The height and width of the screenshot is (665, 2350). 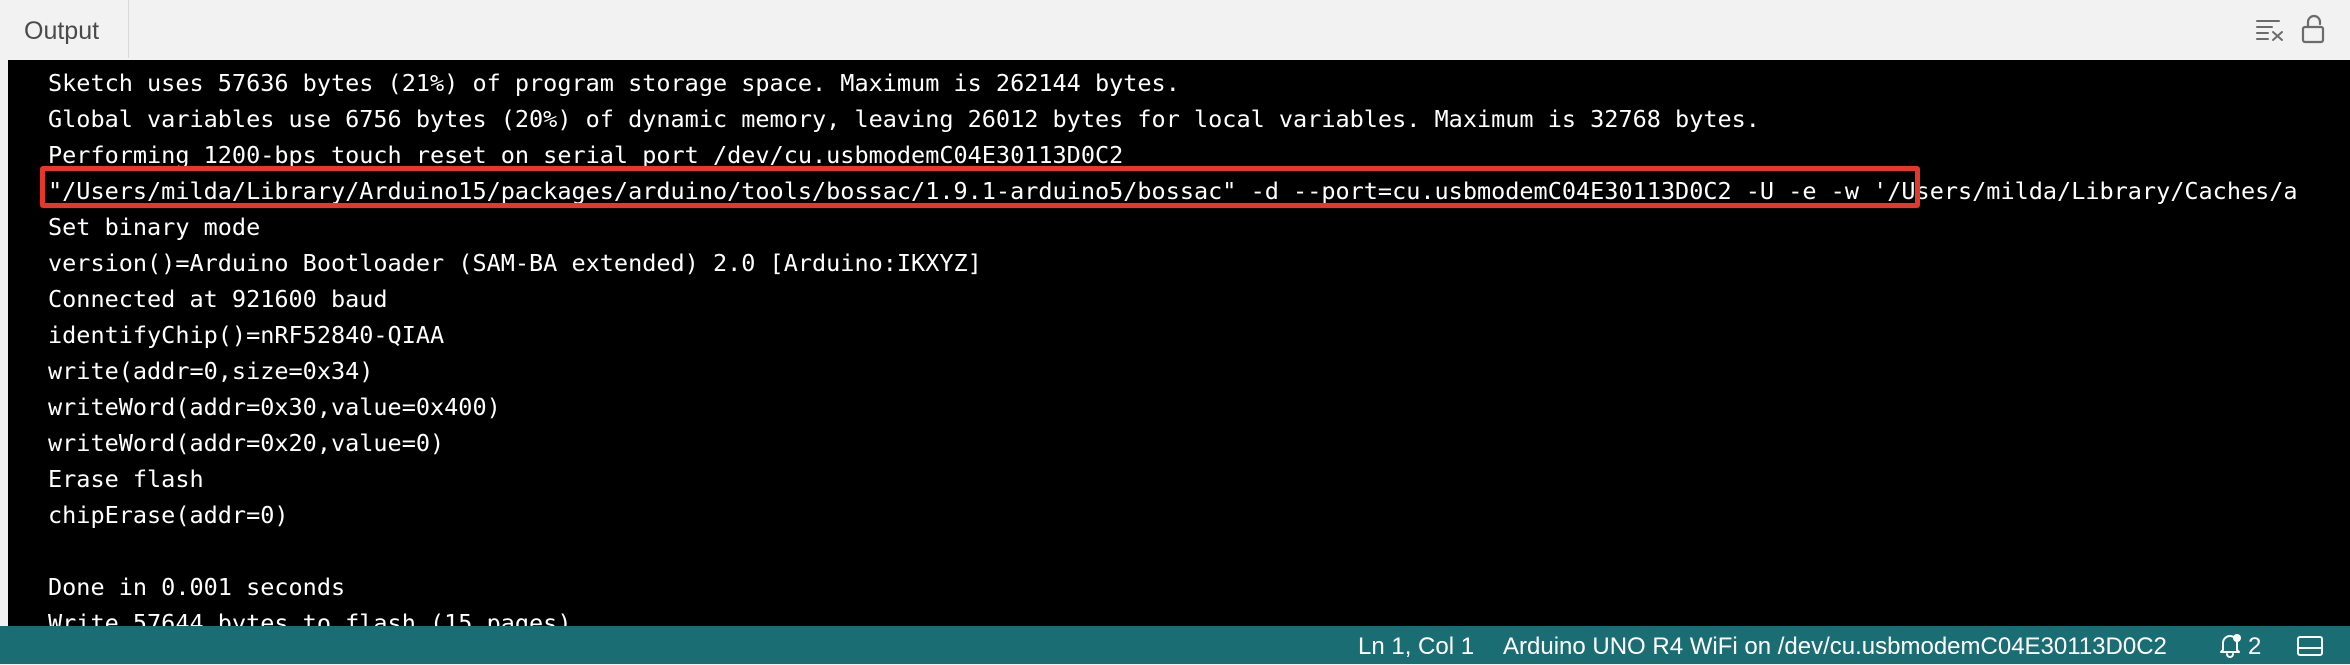 What do you see at coordinates (126, 479) in the screenshot?
I see `console-line: Erase flash` at bounding box center [126, 479].